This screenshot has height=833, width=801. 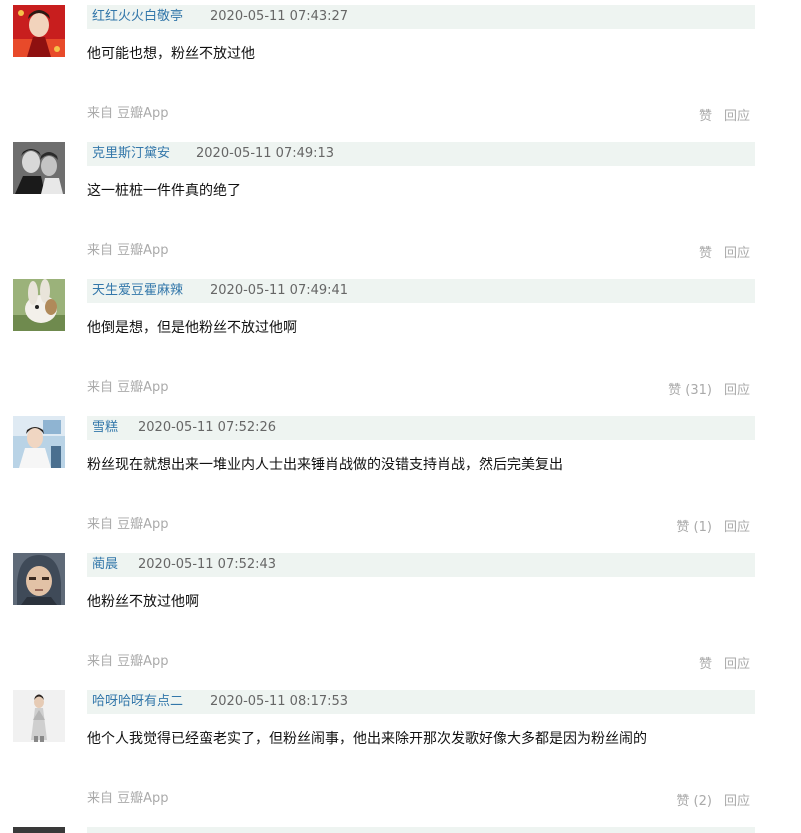 What do you see at coordinates (192, 328) in the screenshot?
I see `comment-text: 他倒是想，但是他粉丝不放过他啊` at bounding box center [192, 328].